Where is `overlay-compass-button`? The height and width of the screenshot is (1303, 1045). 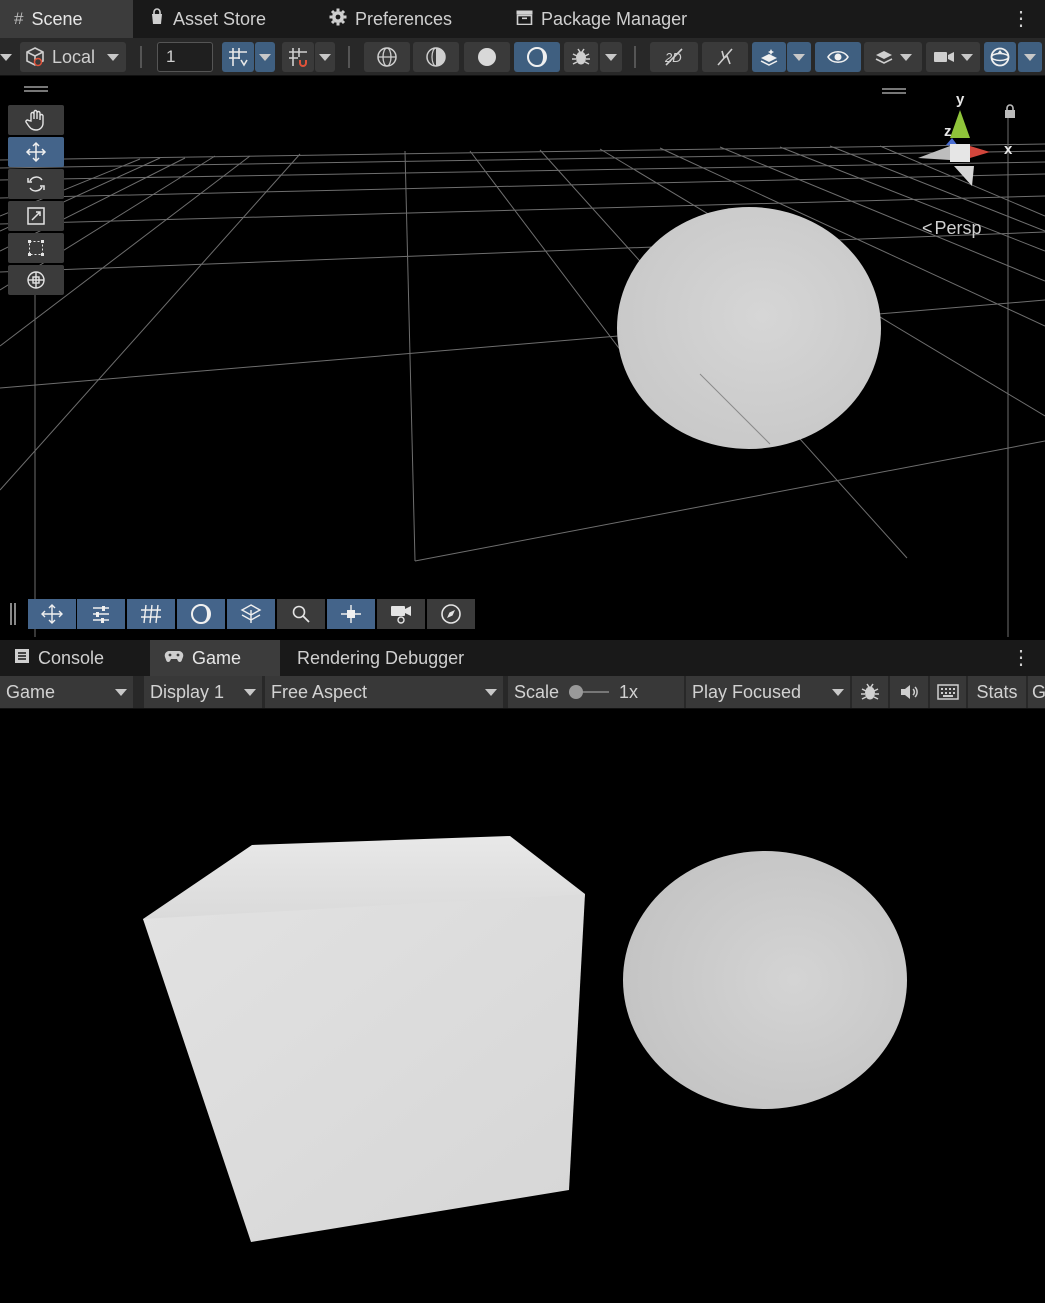
overlay-compass-button is located at coordinates (451, 614).